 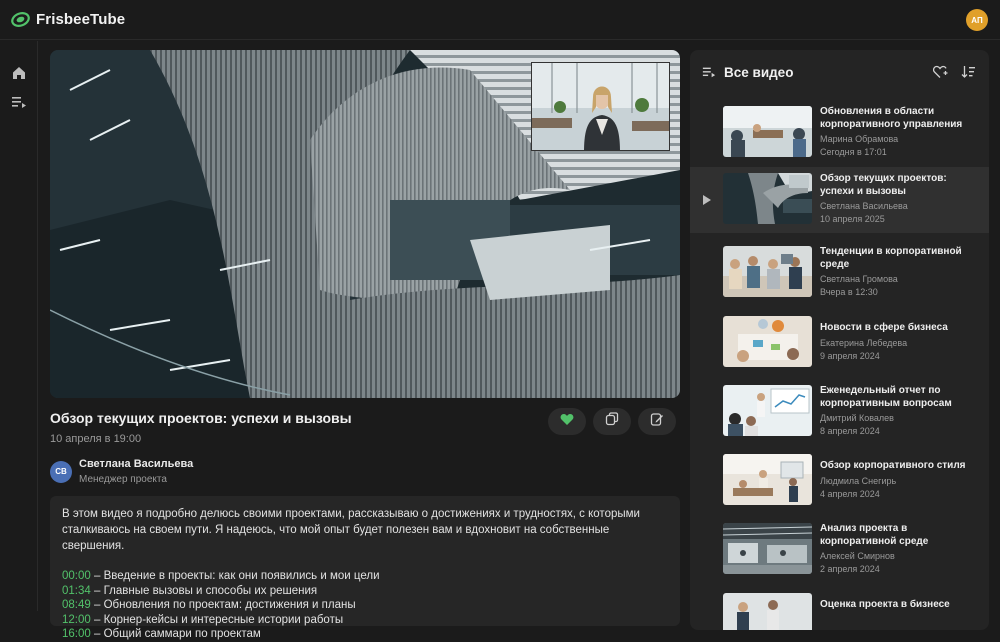 I want to click on chapter-item: 16:00 – Общий саммари по проектам, so click(x=365, y=634).